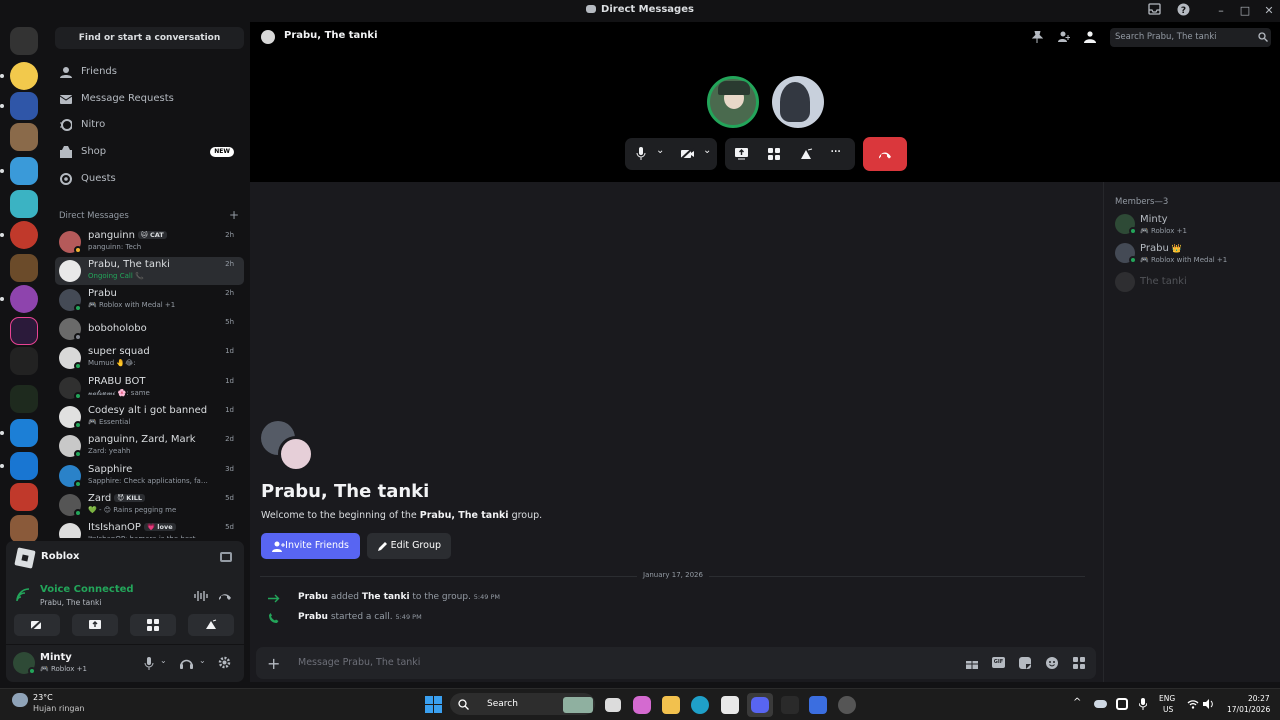 This screenshot has width=1280, height=720. What do you see at coordinates (225, 596) in the screenshot?
I see `disconnect-icon` at bounding box center [225, 596].